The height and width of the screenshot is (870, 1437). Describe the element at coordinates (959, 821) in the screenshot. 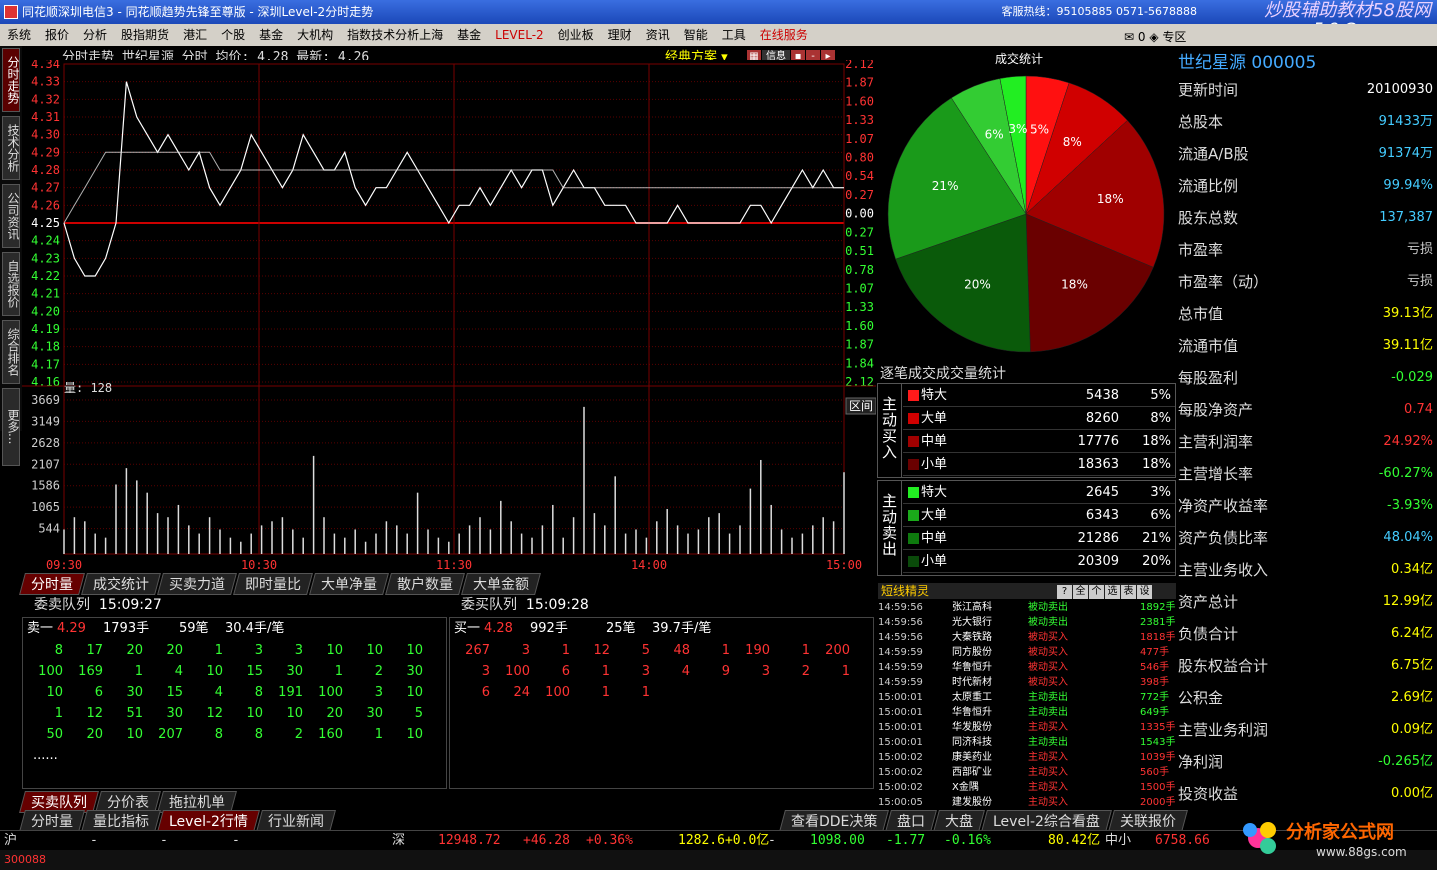

I see `tab-status_tabs3: 大盘` at that location.